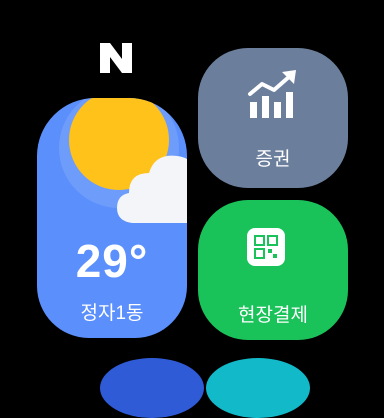 This screenshot has width=384, height=418. Describe the element at coordinates (123, 160) in the screenshot. I see `sun-behind-cloud-icon` at that location.